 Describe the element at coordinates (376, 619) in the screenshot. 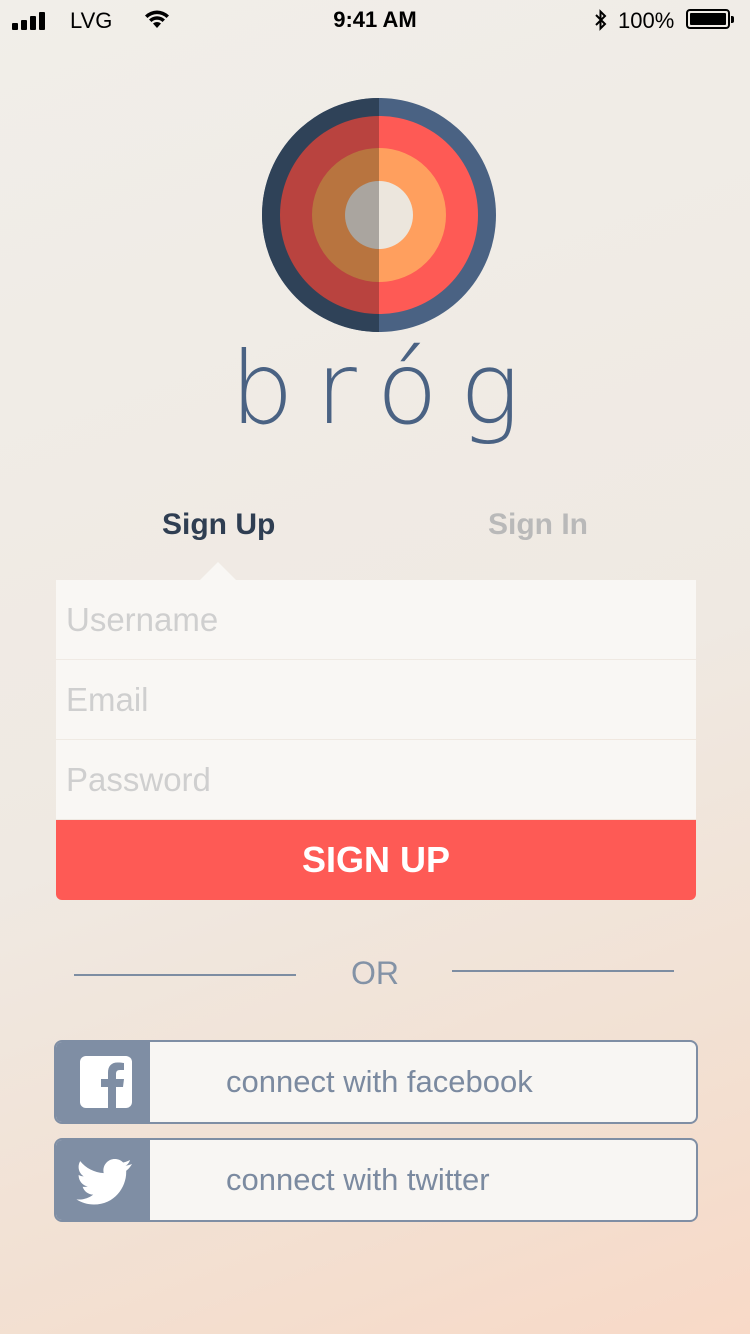

I see `username-field` at that location.